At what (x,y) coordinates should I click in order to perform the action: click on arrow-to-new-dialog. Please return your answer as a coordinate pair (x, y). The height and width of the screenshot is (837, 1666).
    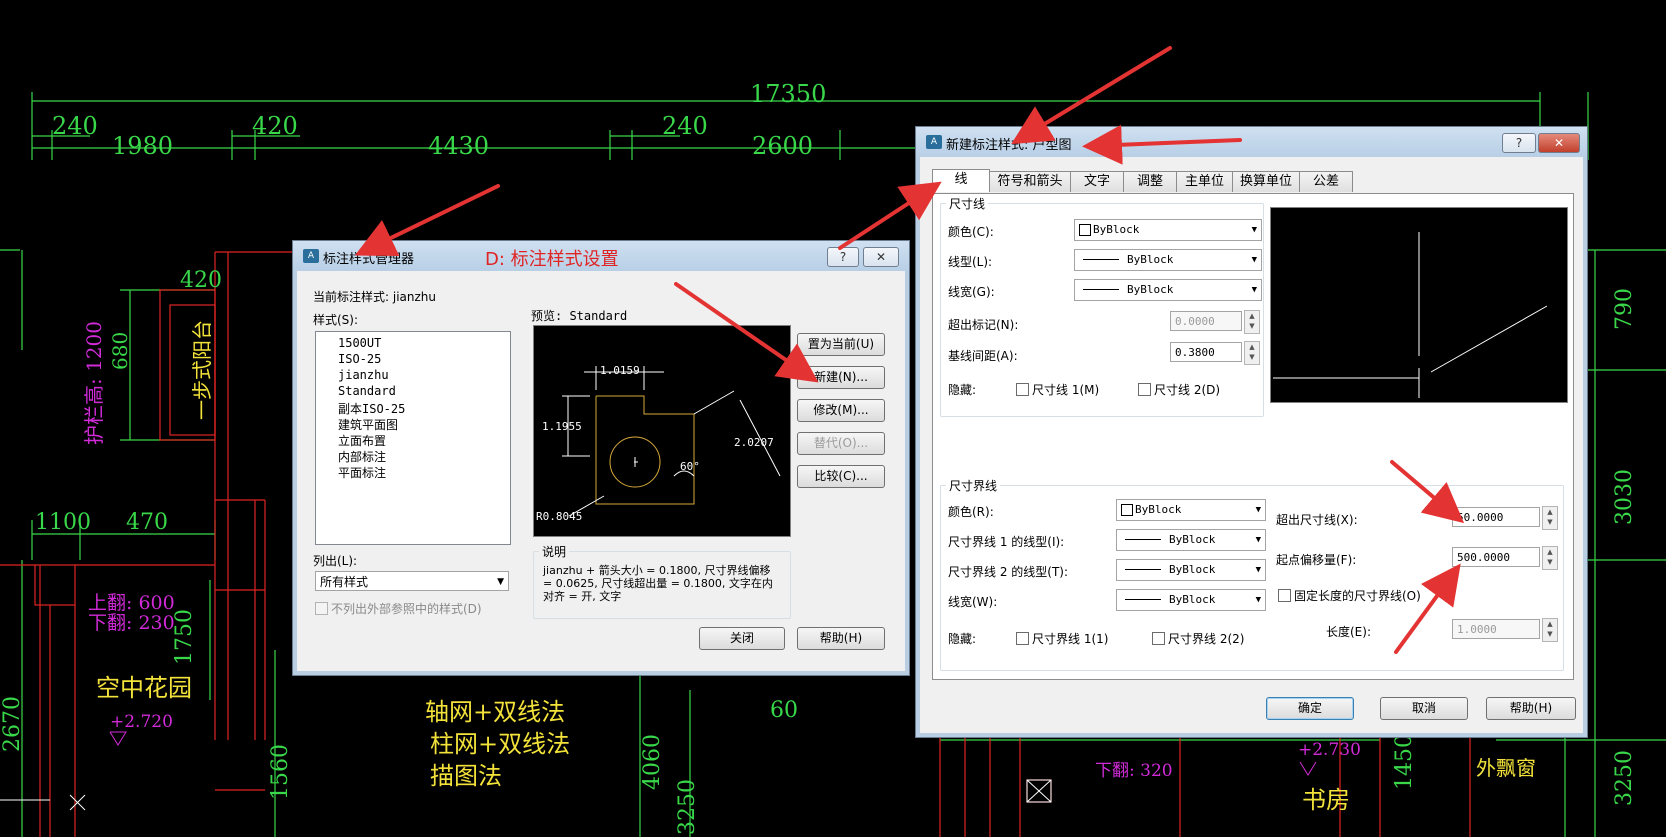
    Looking at the image, I should click on (890, 215).